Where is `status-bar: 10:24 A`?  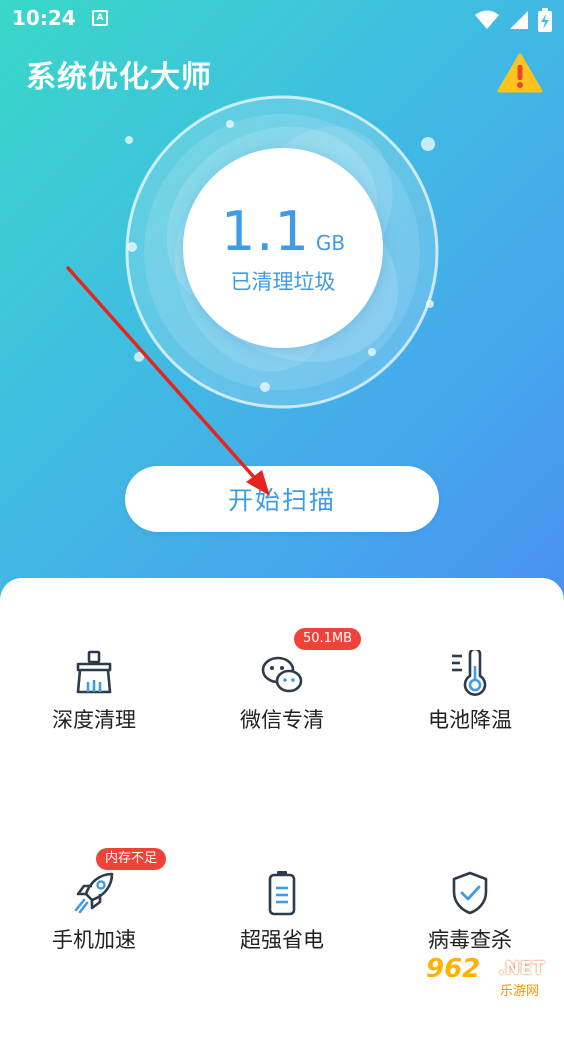 status-bar: 10:24 A is located at coordinates (282, 20).